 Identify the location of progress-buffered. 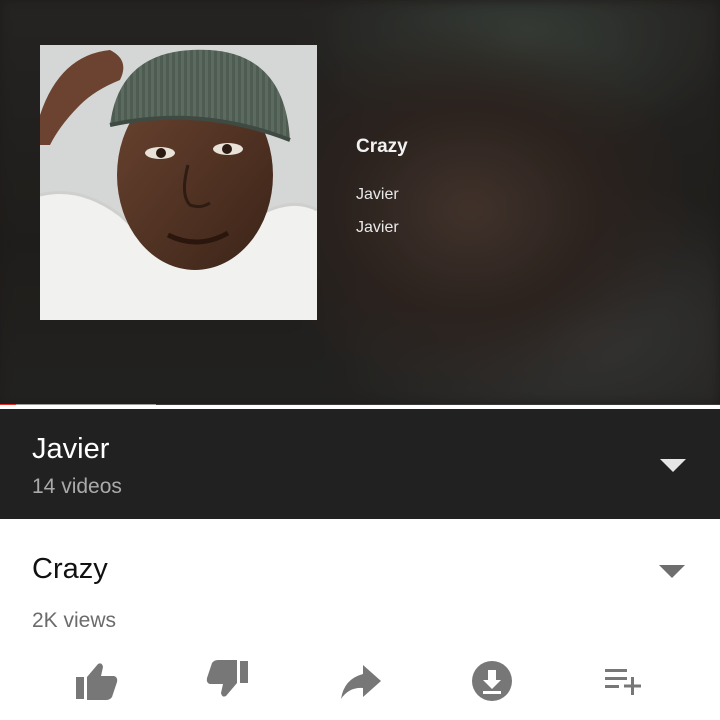
(78, 404).